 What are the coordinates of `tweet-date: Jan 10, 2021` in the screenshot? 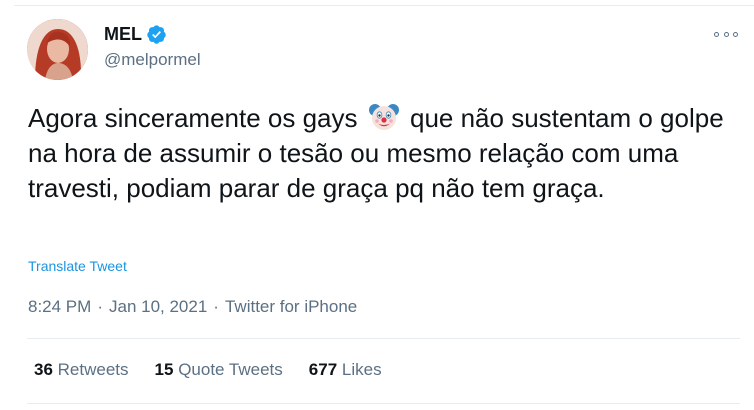 It's located at (158, 307).